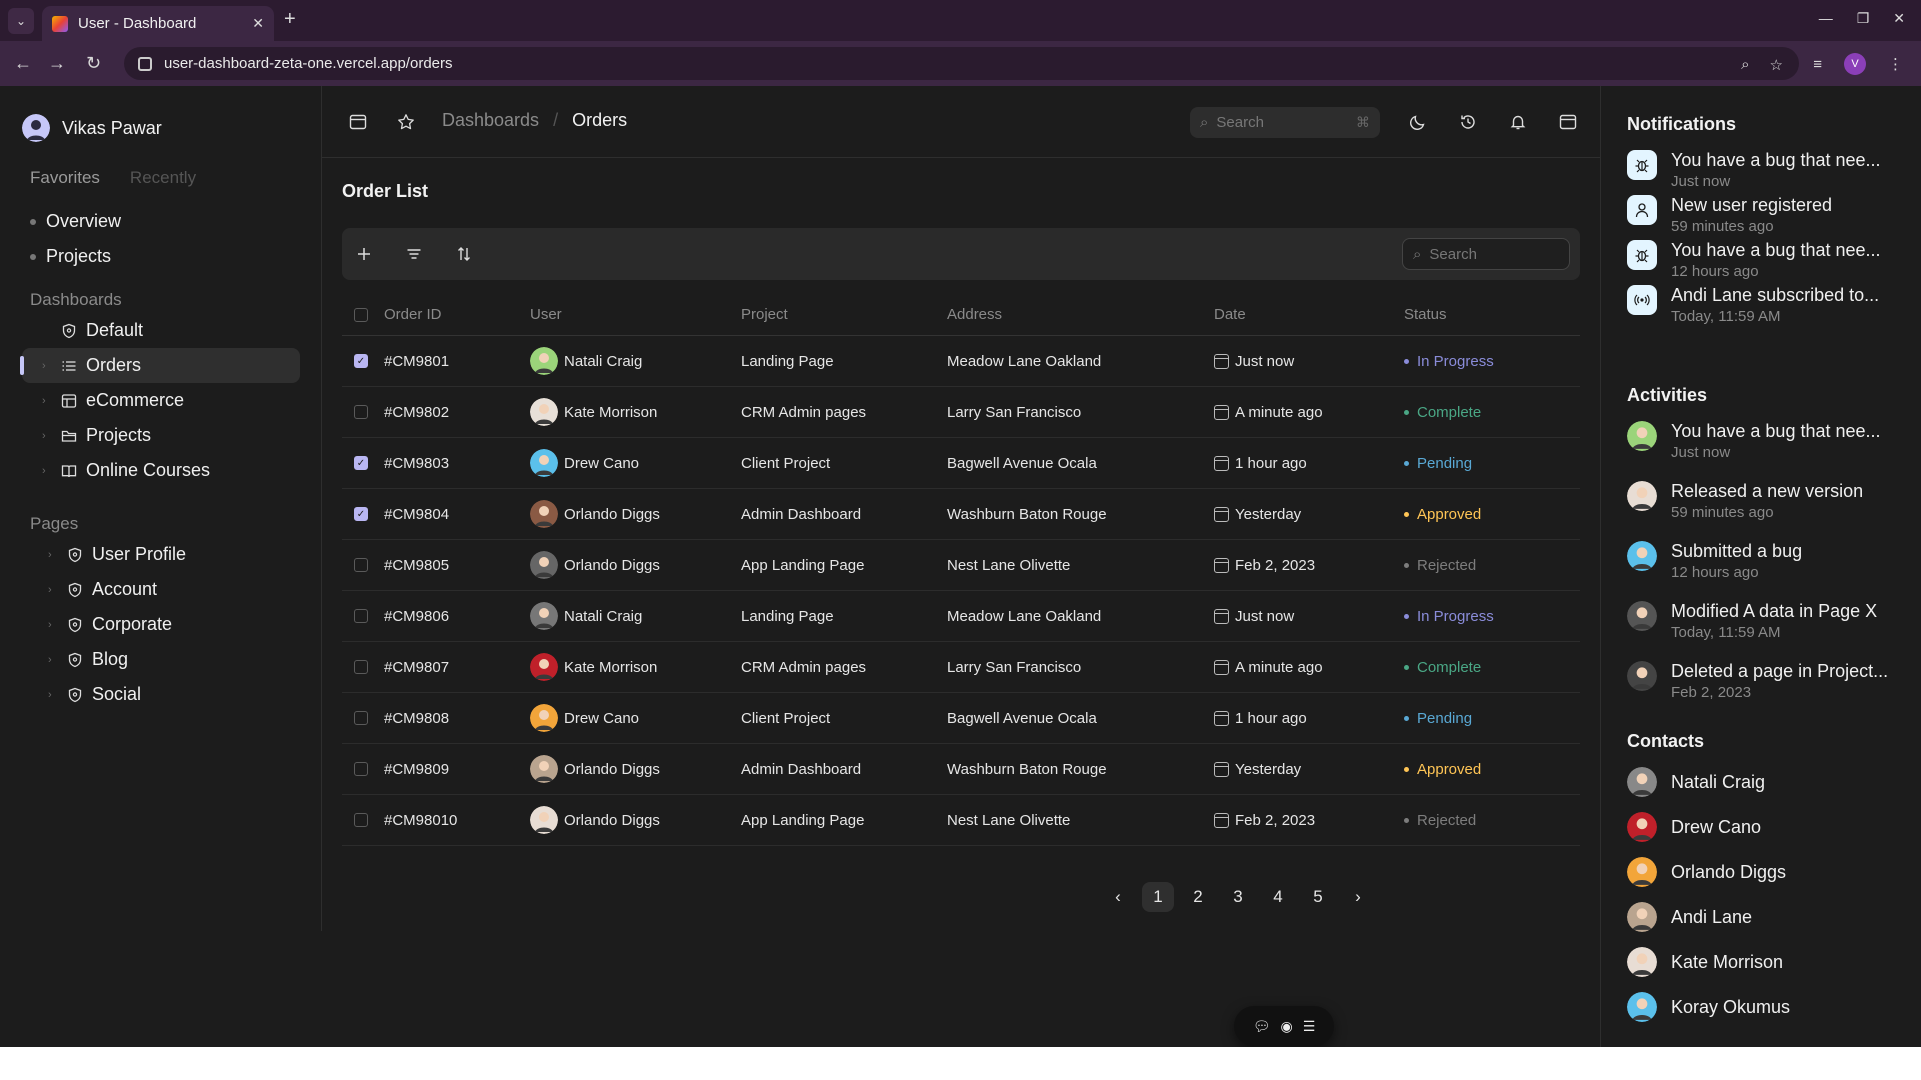 This screenshot has width=1921, height=1080. What do you see at coordinates (158, 23) in the screenshot?
I see `browser-tab: User - Dashboard ✕` at bounding box center [158, 23].